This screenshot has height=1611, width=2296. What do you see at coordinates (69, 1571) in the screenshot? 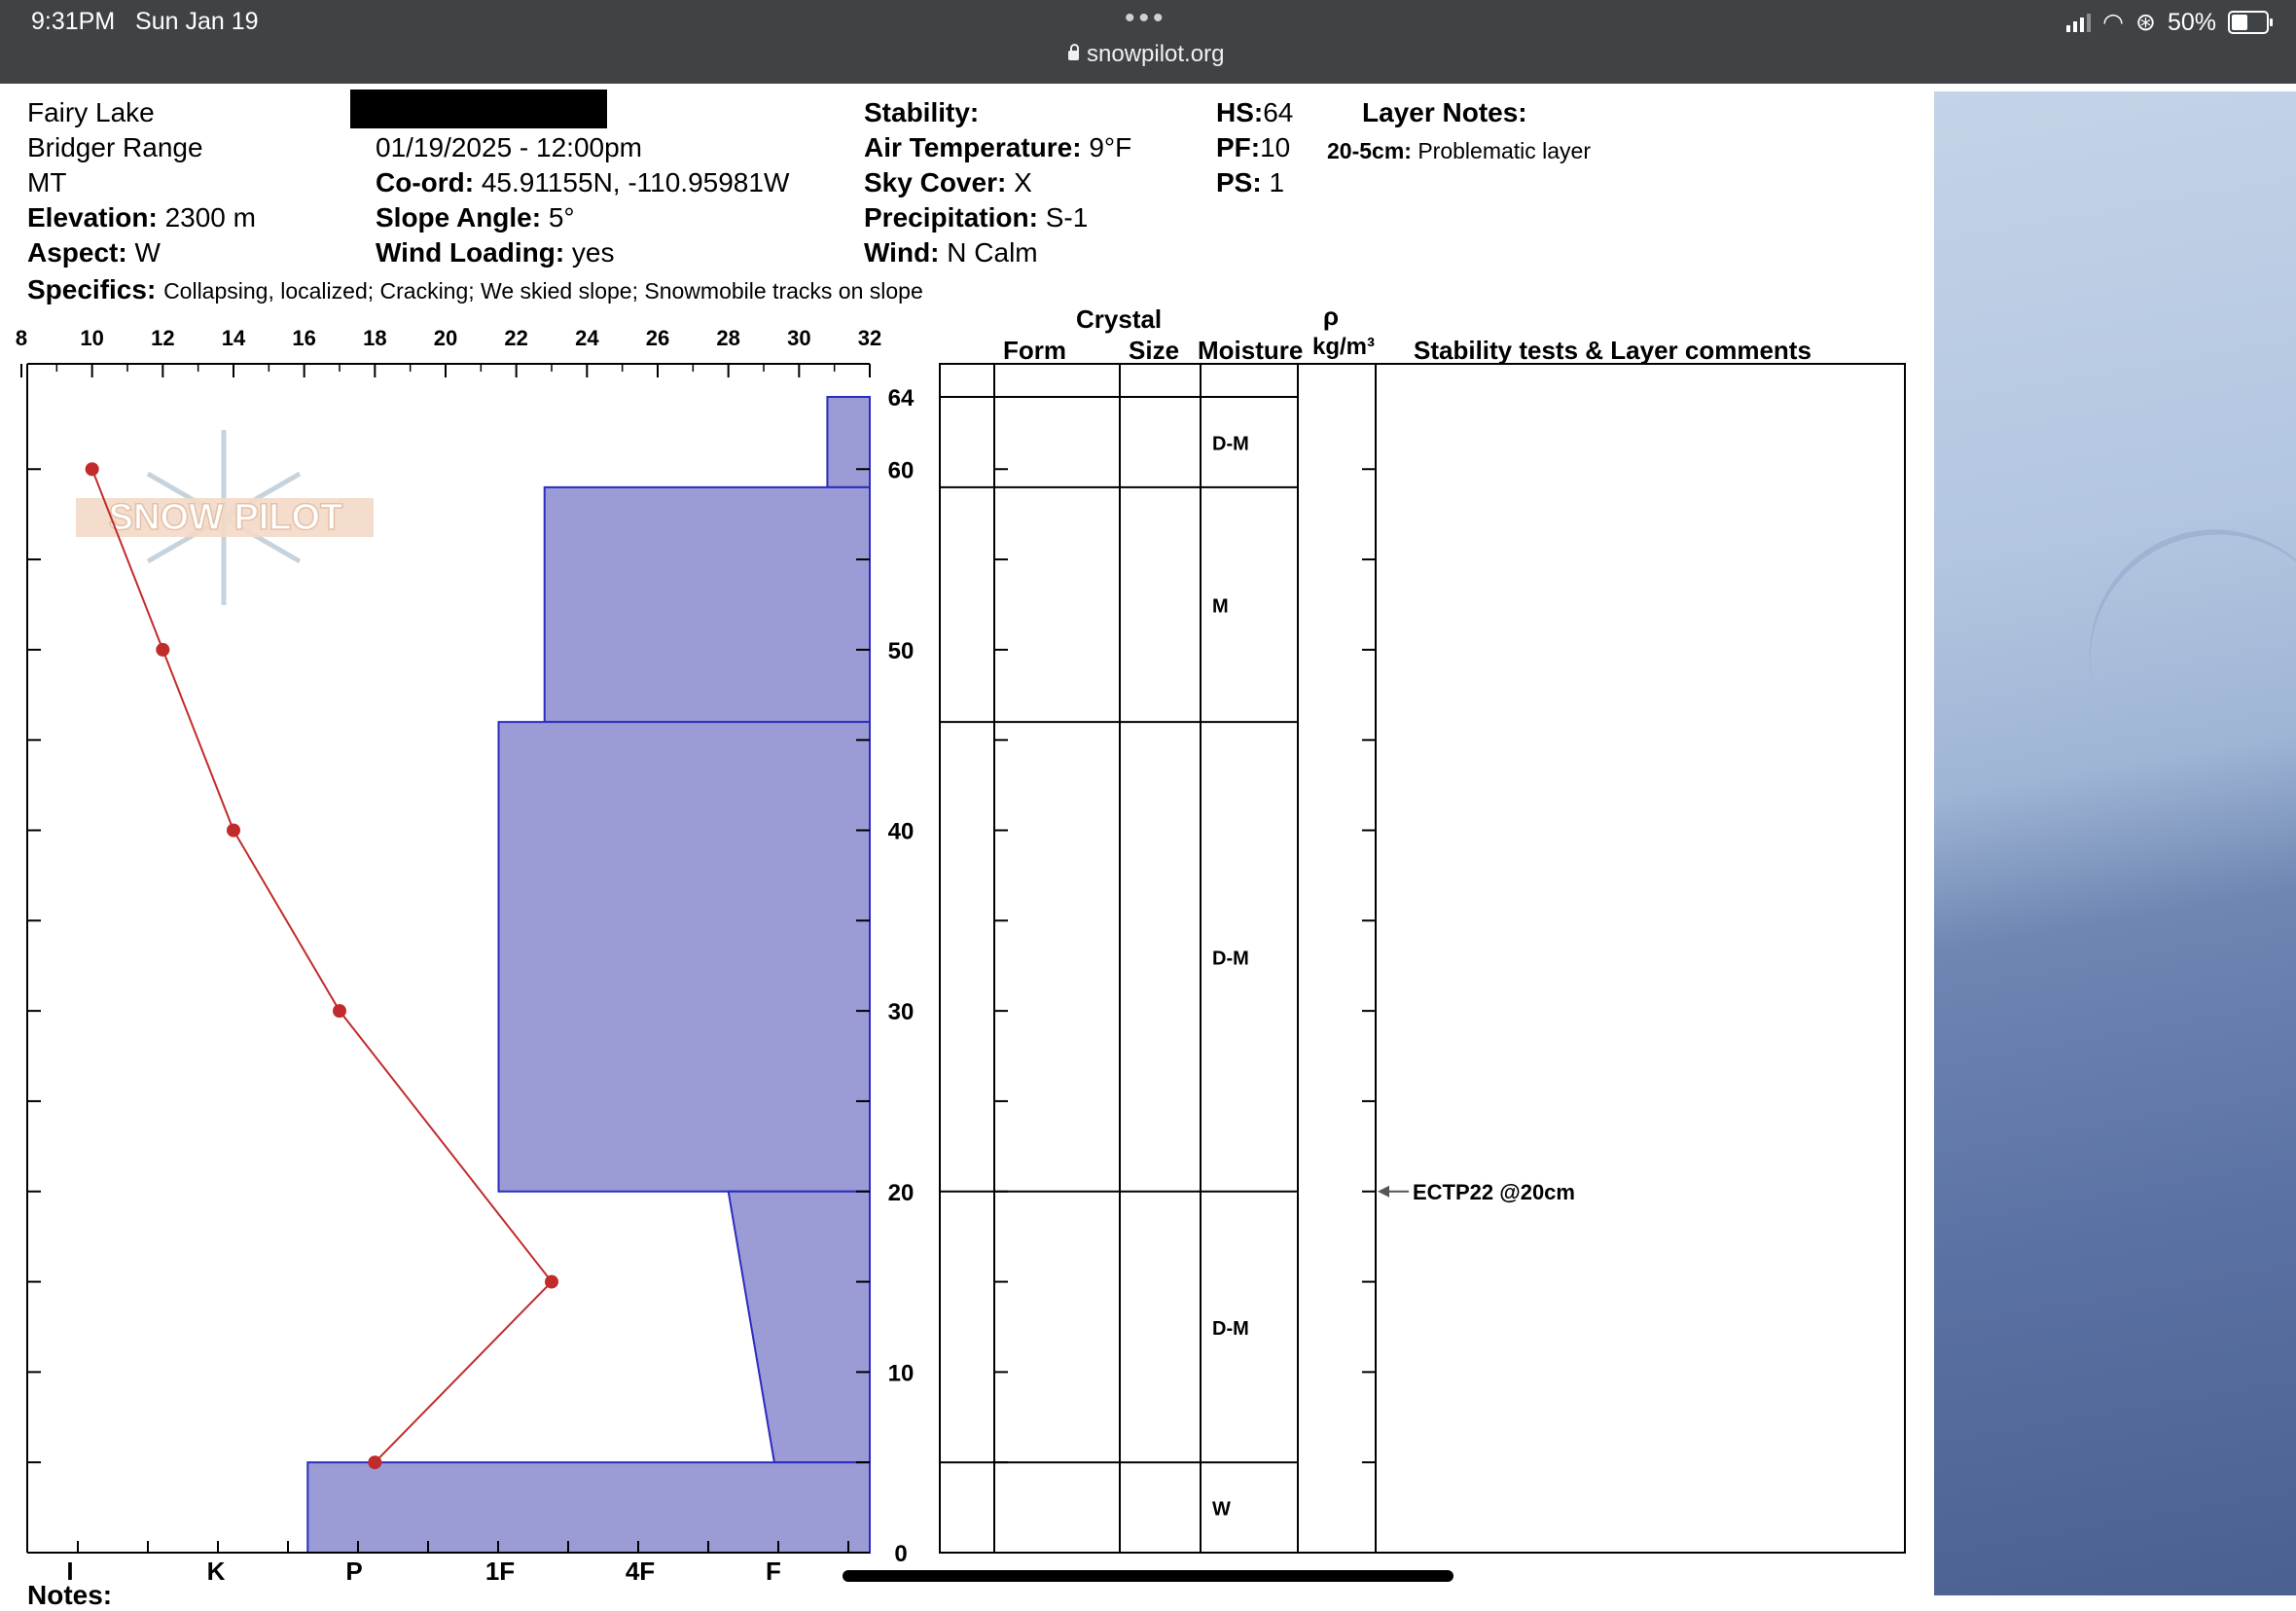
I see `hardness-label: I` at bounding box center [69, 1571].